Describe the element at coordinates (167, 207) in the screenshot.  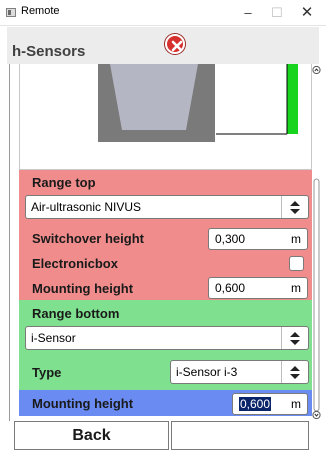
I see `range-top-sensor-select: Air-ultrasonic NIVUS` at that location.